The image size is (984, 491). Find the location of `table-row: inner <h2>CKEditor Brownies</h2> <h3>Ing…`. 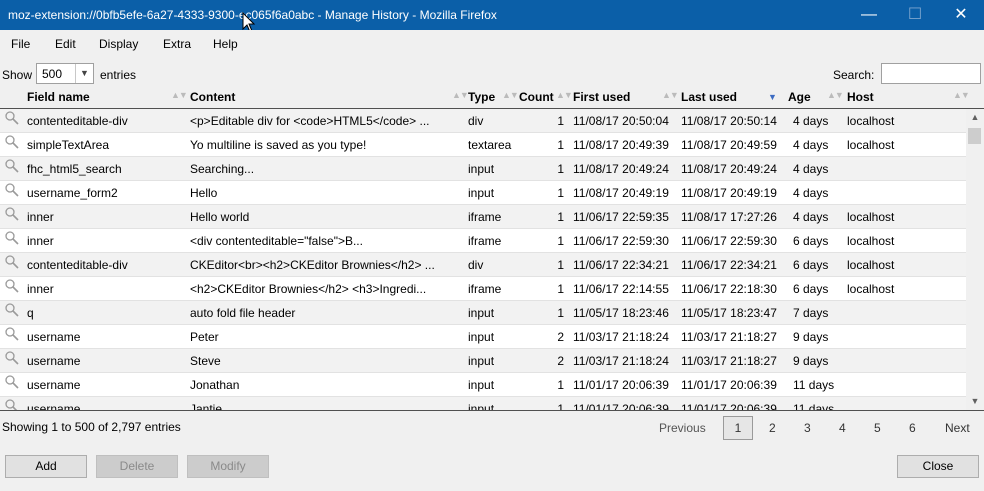

table-row: inner <h2>CKEditor Brownies</h2> <h3>Ing… is located at coordinates (483, 289).